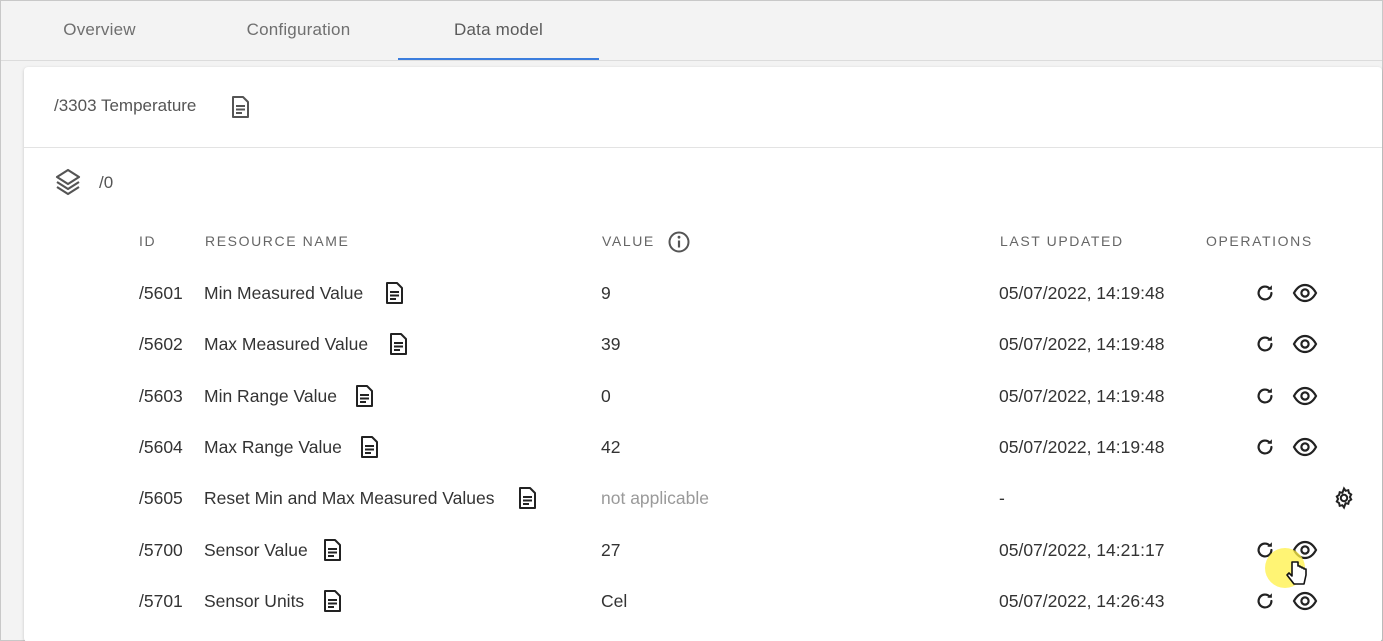  Describe the element at coordinates (106, 182) in the screenshot. I see `instance-label: /0` at that location.